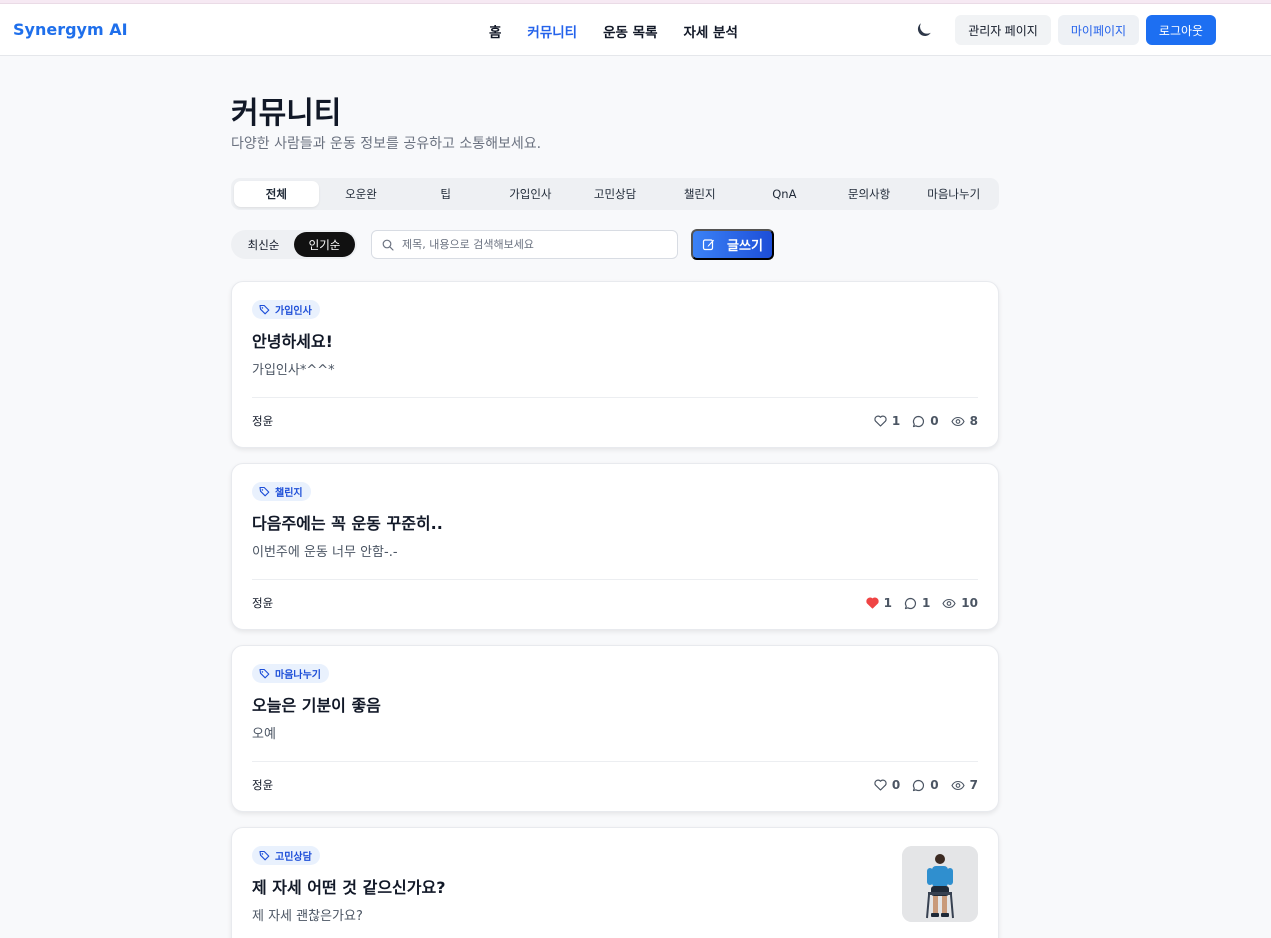 The image size is (1271, 938). I want to click on post-stats: 1 1 10, so click(921, 603).